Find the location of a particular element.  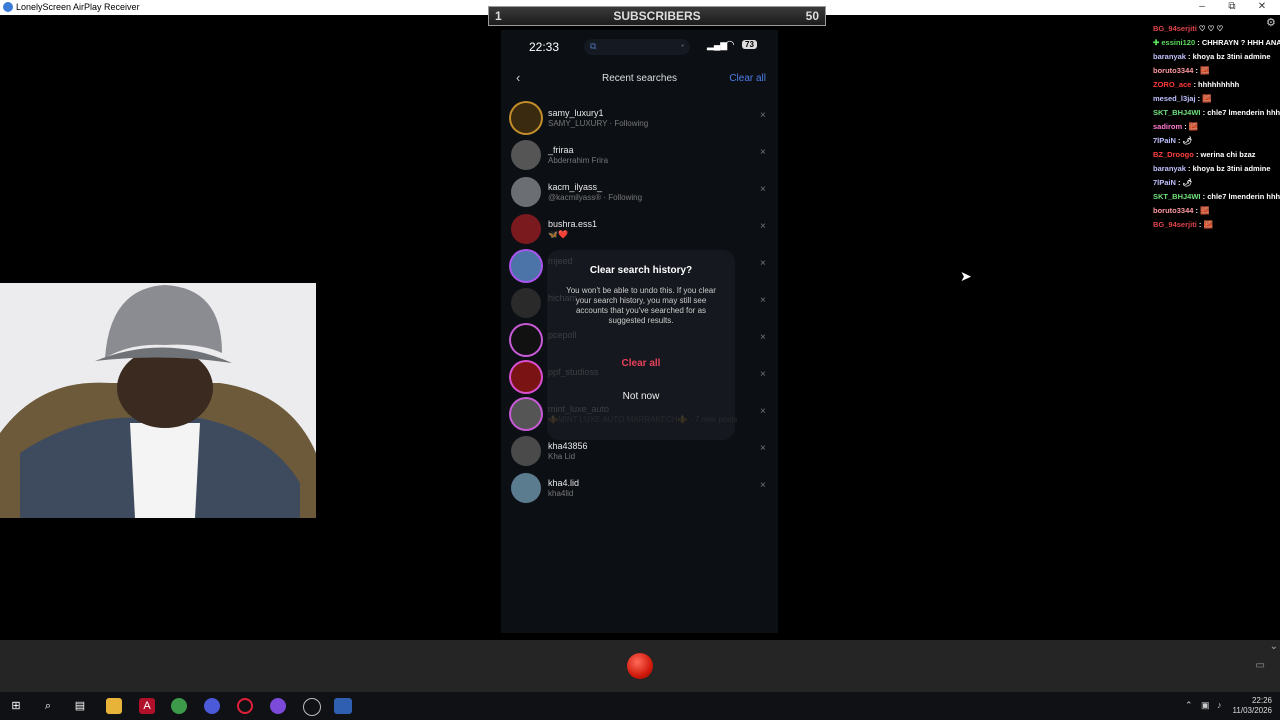

recorder-bar: ⌄ ▭ is located at coordinates (640, 666).